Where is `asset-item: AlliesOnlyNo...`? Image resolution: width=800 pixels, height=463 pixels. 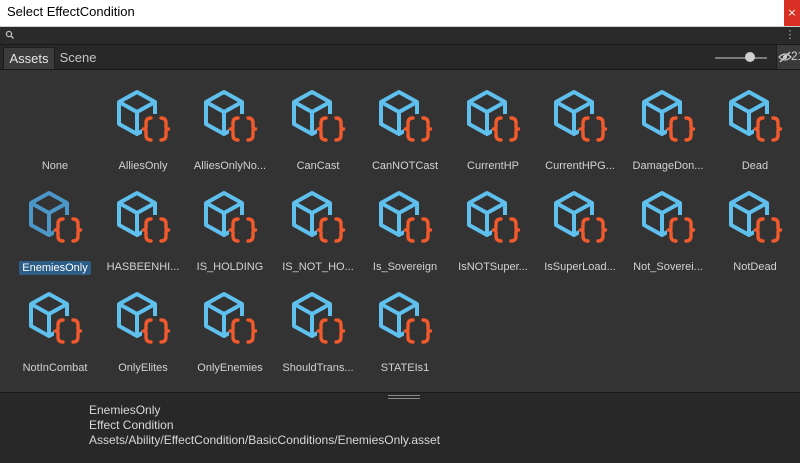 asset-item: AlliesOnlyNo... is located at coordinates (230, 136).